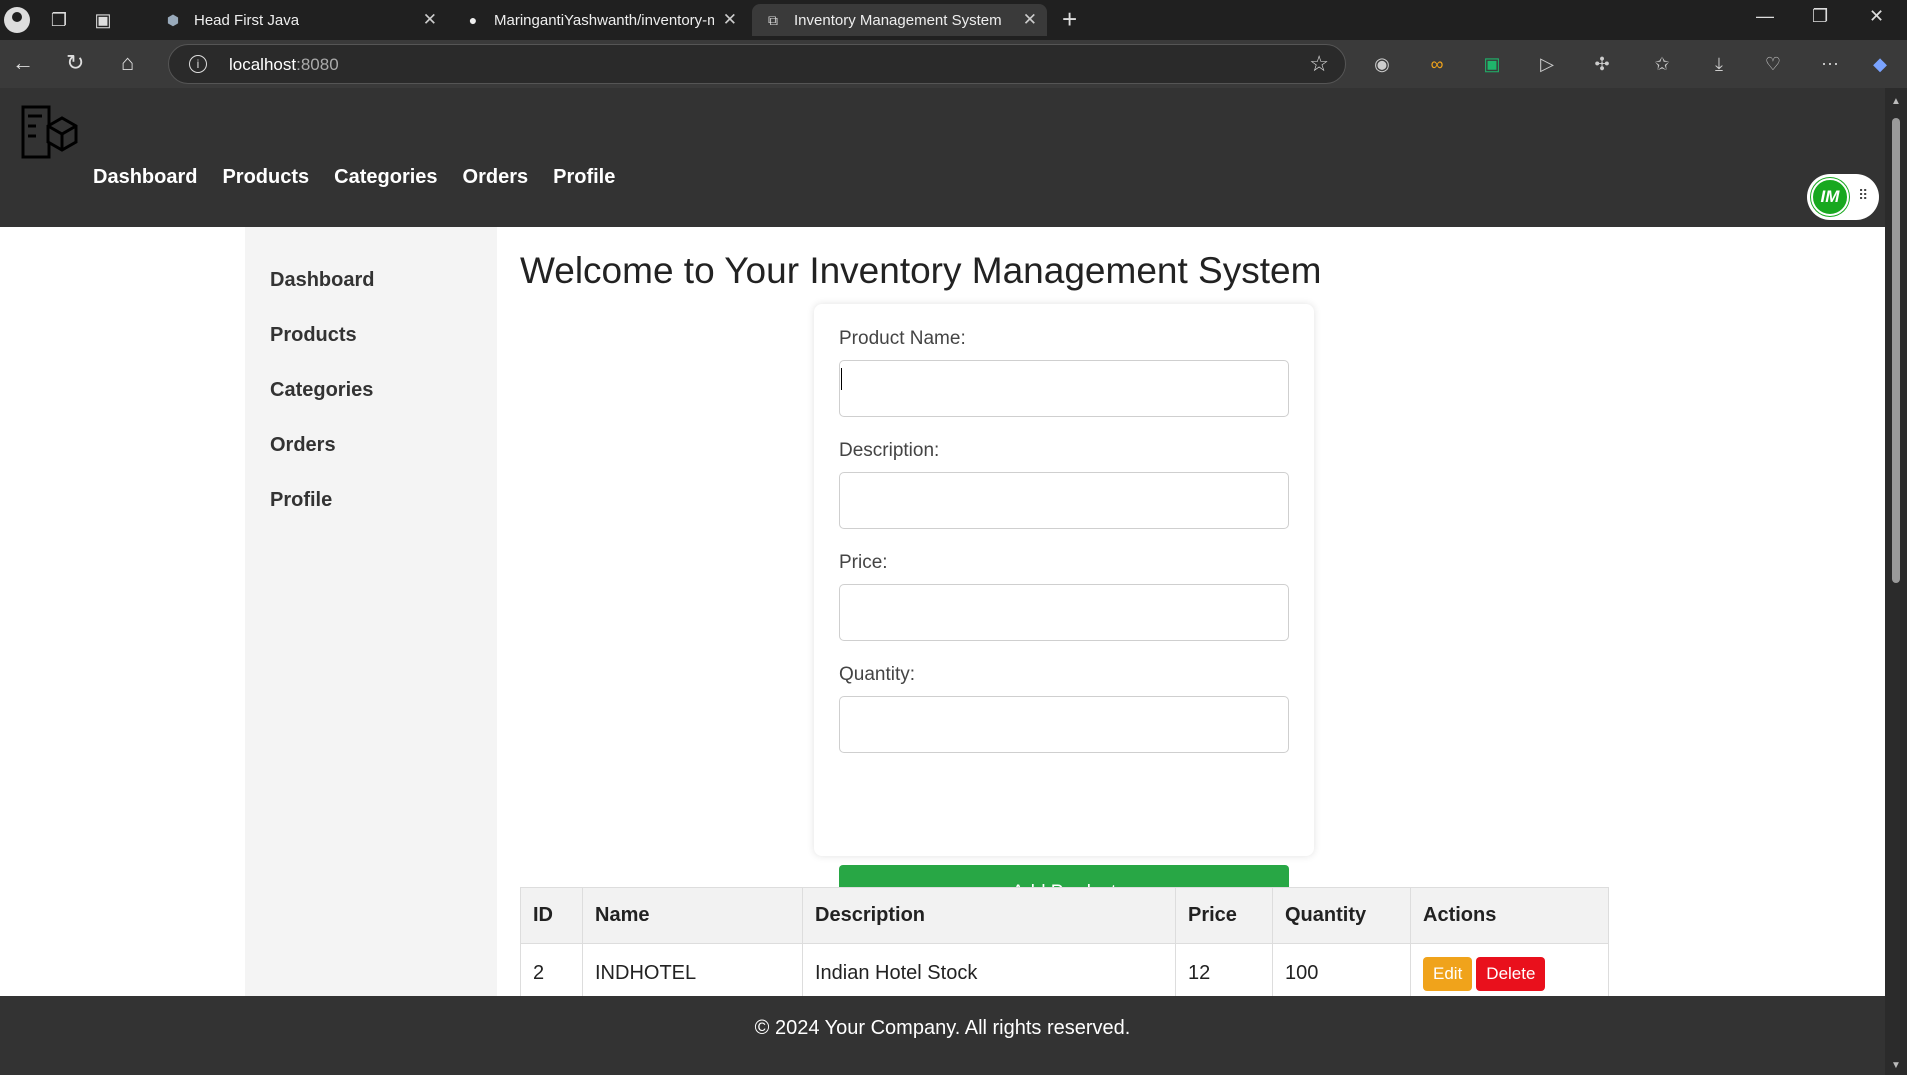 This screenshot has height=1075, width=1907. Describe the element at coordinates (989, 915) in the screenshot. I see `header-description: Description` at that location.